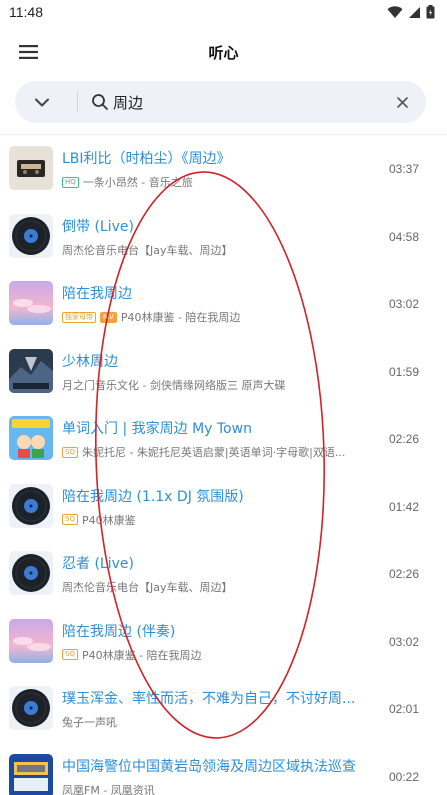 The height and width of the screenshot is (795, 447). What do you see at coordinates (414, 12) in the screenshot?
I see `signal-icon` at bounding box center [414, 12].